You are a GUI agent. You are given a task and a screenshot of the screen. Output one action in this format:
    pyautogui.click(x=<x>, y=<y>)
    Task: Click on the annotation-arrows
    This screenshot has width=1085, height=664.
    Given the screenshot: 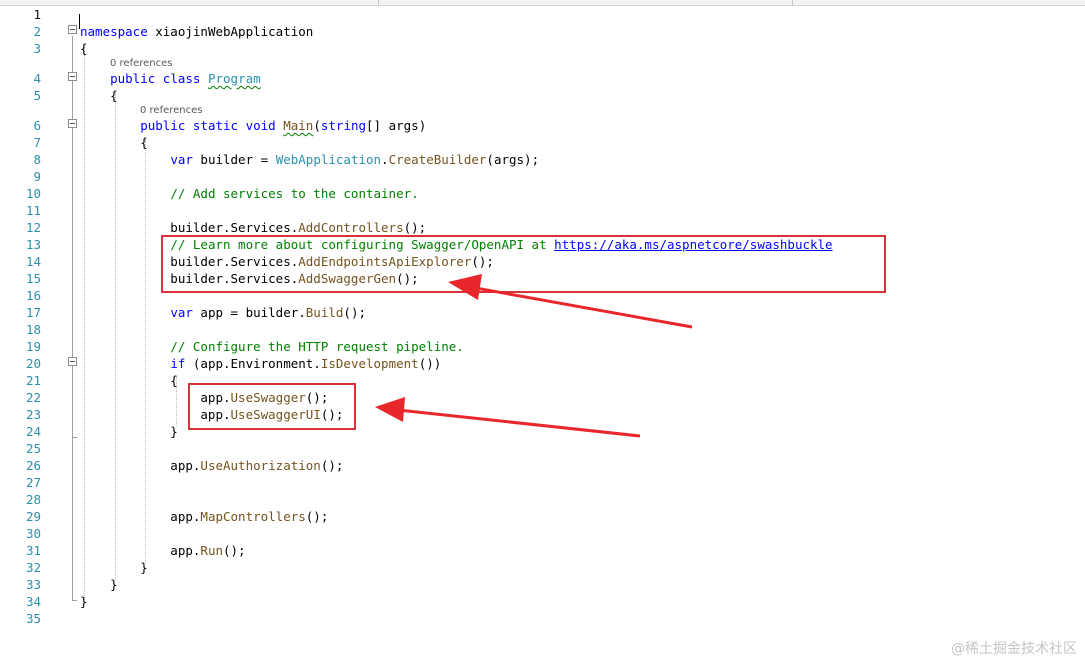 What is the action you would take?
    pyautogui.click(x=534, y=356)
    